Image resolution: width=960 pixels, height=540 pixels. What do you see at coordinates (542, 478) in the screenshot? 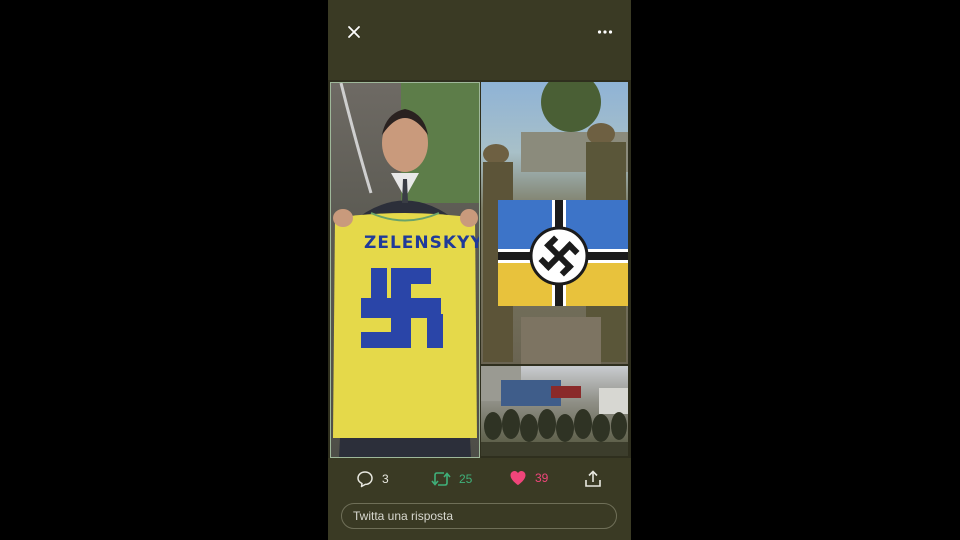
I see `like-count: 39` at bounding box center [542, 478].